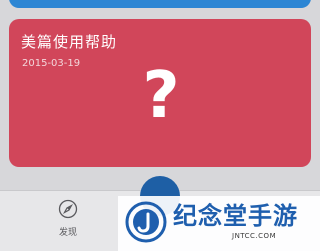 The height and width of the screenshot is (251, 320). Describe the element at coordinates (254, 236) in the screenshot. I see `watermark-domain: JNTCC.COM` at that location.